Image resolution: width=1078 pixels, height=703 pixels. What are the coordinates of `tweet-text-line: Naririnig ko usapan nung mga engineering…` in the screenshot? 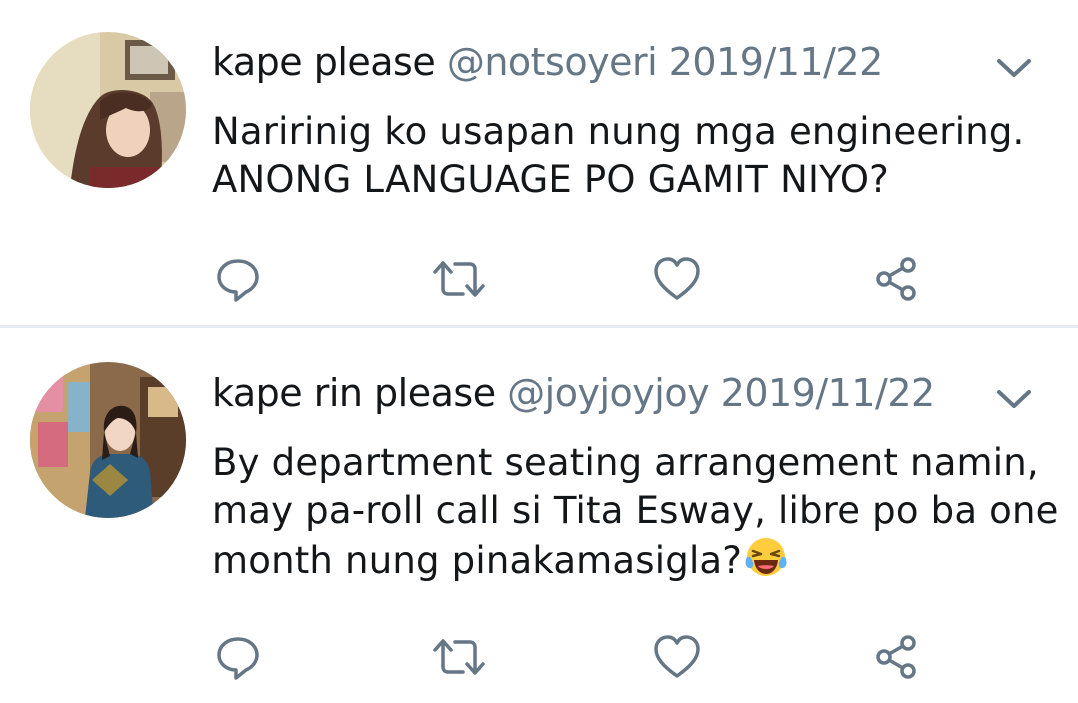 It's located at (618, 131).